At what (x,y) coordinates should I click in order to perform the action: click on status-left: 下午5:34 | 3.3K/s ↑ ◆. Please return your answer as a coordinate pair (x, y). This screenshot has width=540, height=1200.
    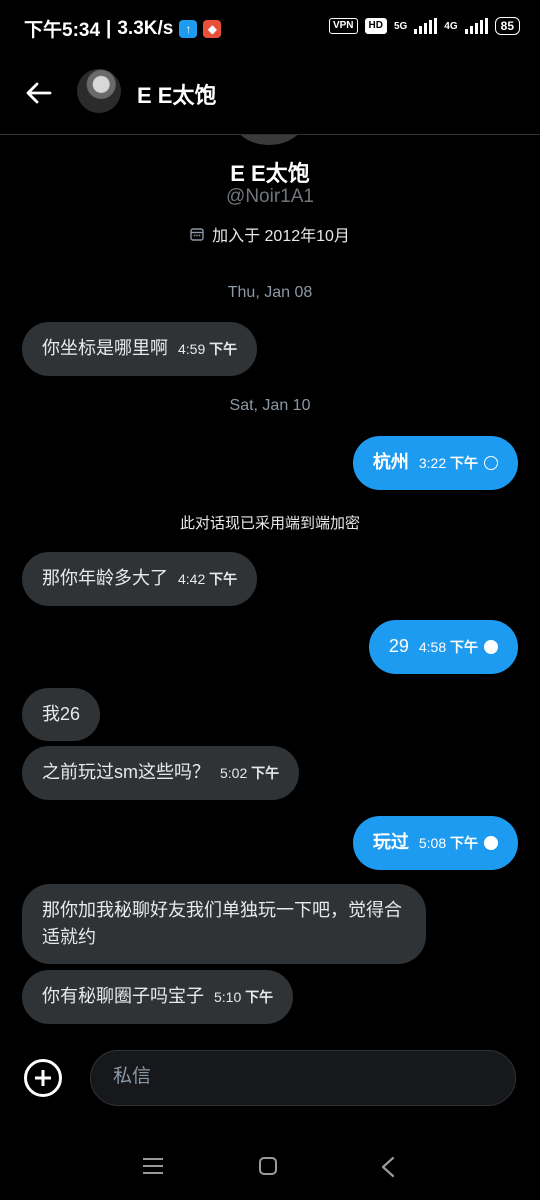
    Looking at the image, I should click on (123, 28).